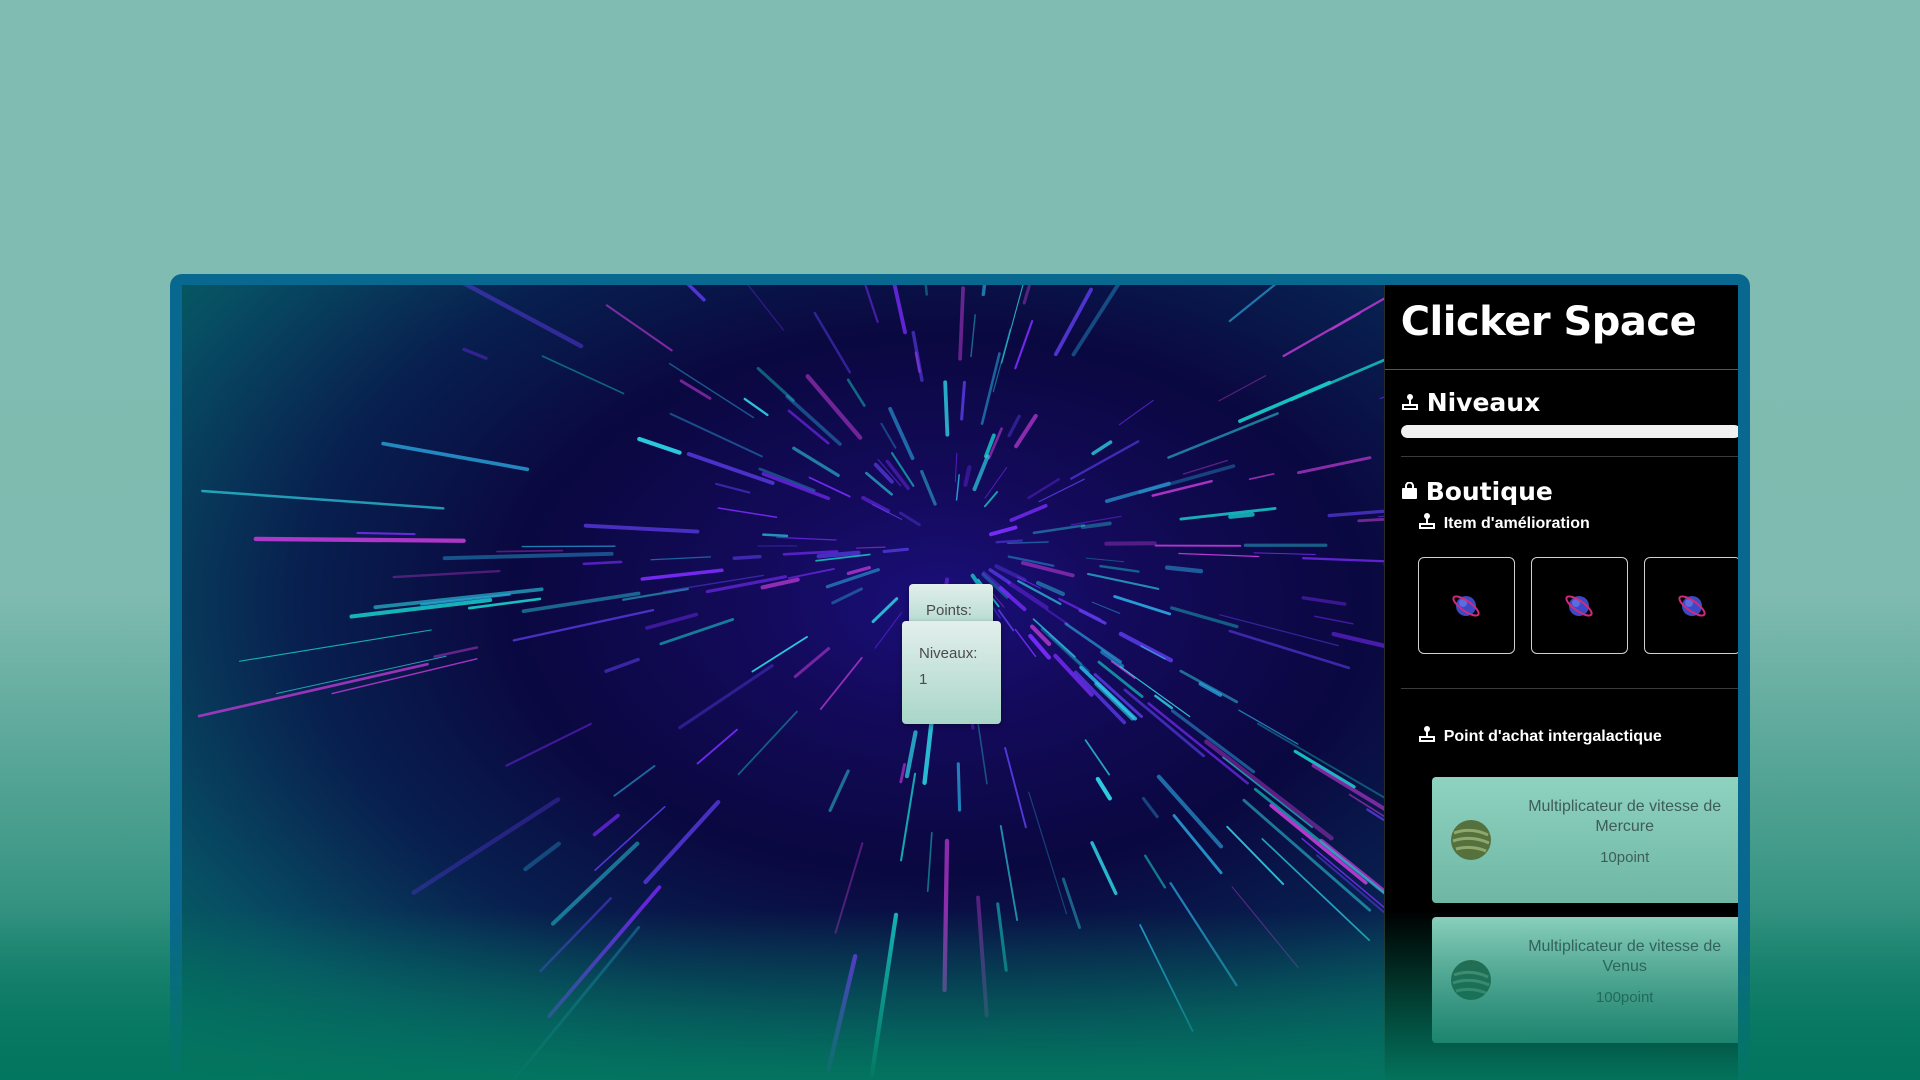 The image size is (1920, 1080). What do you see at coordinates (1561, 402) in the screenshot?
I see `levels-heading: Niveaux` at bounding box center [1561, 402].